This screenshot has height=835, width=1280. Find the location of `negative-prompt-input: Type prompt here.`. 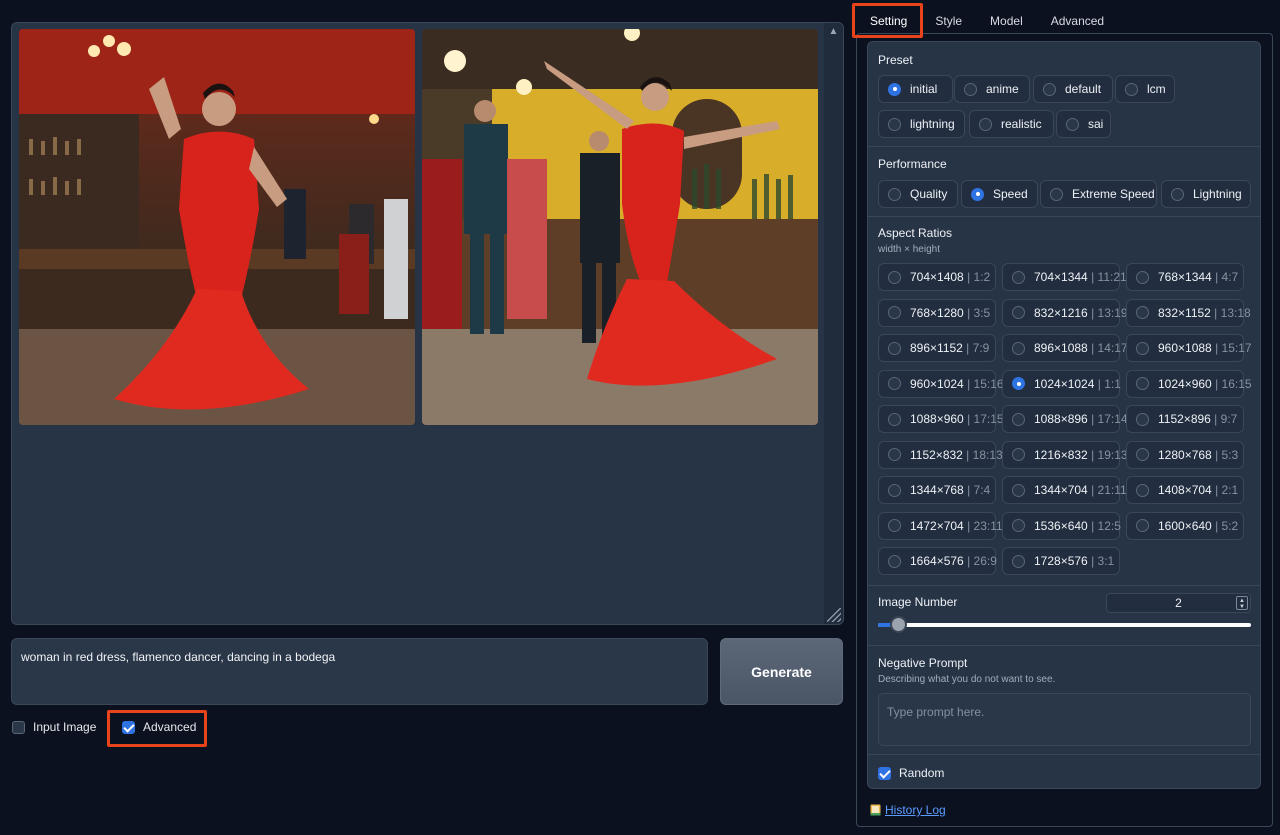

negative-prompt-input: Type prompt here. is located at coordinates (1064, 719).